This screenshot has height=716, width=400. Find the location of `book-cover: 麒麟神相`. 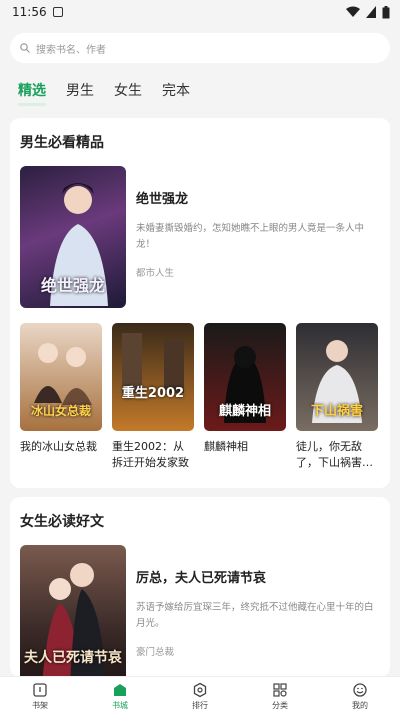

book-cover: 麒麟神相 is located at coordinates (245, 377).